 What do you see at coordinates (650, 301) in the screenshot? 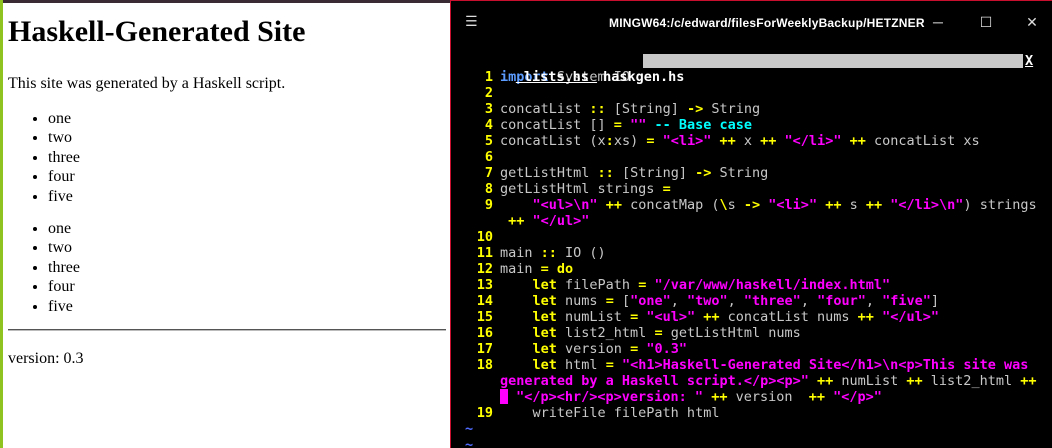
I see `code-token: "one"` at bounding box center [650, 301].